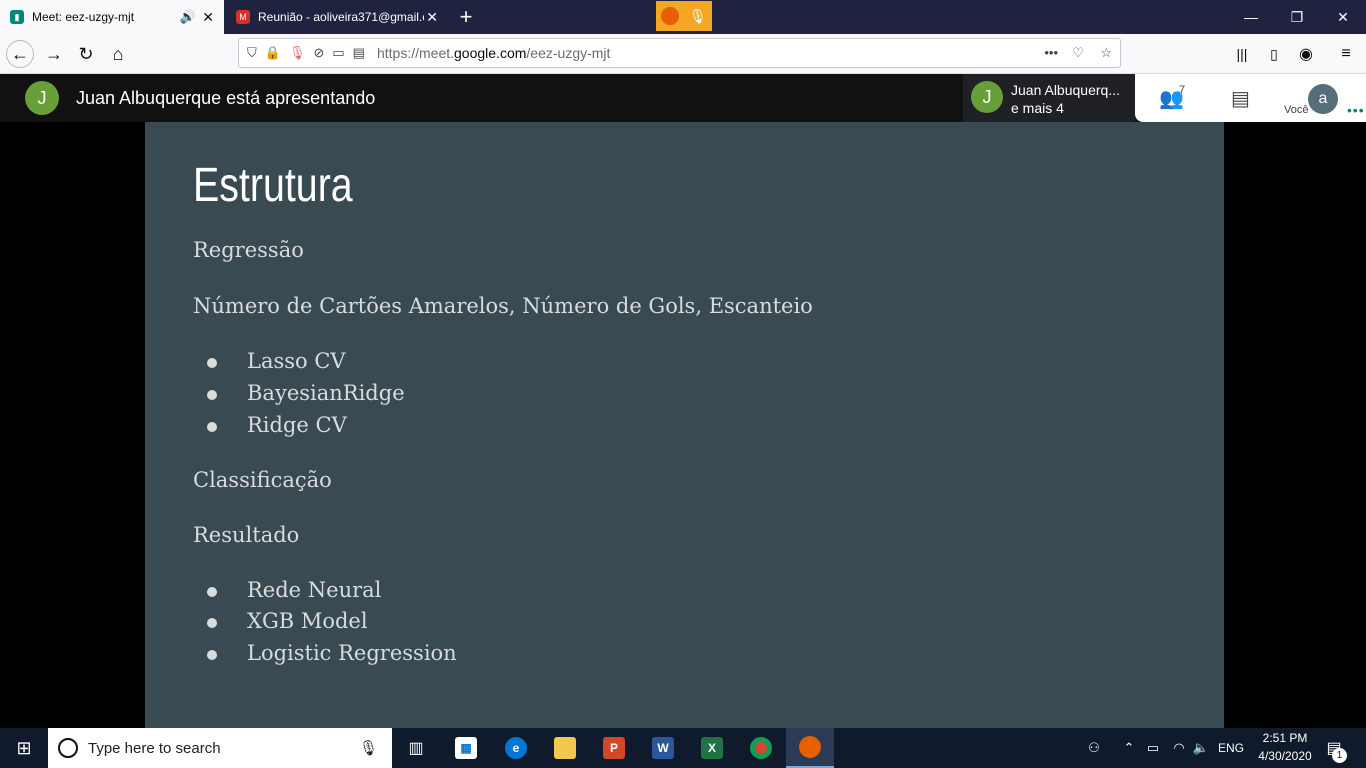 The image size is (1366, 768). I want to click on tab-gmail: M Reunião - aoliveira371@gmail.c ✕, so click(337, 17).